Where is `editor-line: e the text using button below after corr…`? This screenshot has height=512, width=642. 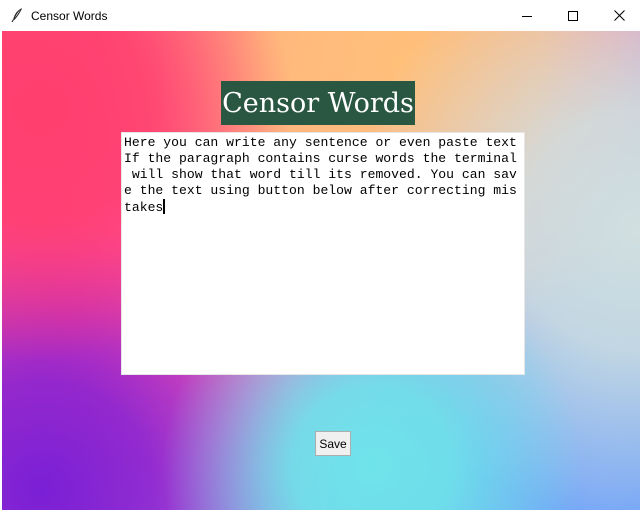
editor-line: e the text using button below after corr… is located at coordinates (320, 190).